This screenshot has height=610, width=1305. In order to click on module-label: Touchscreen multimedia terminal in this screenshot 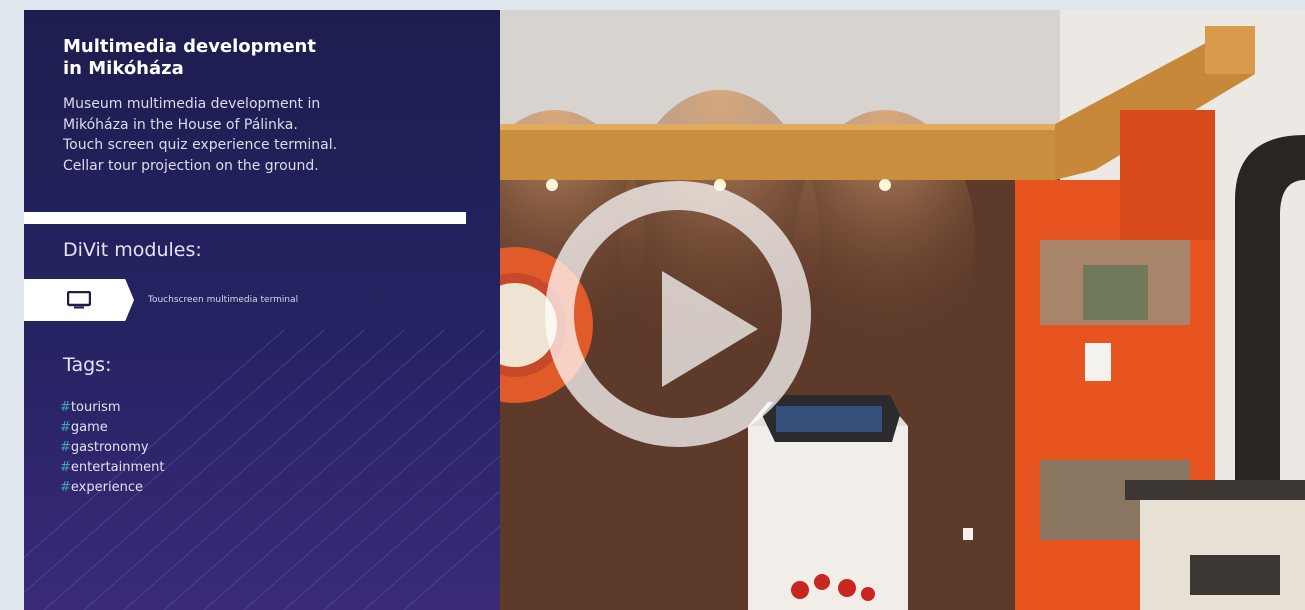, I will do `click(223, 300)`.